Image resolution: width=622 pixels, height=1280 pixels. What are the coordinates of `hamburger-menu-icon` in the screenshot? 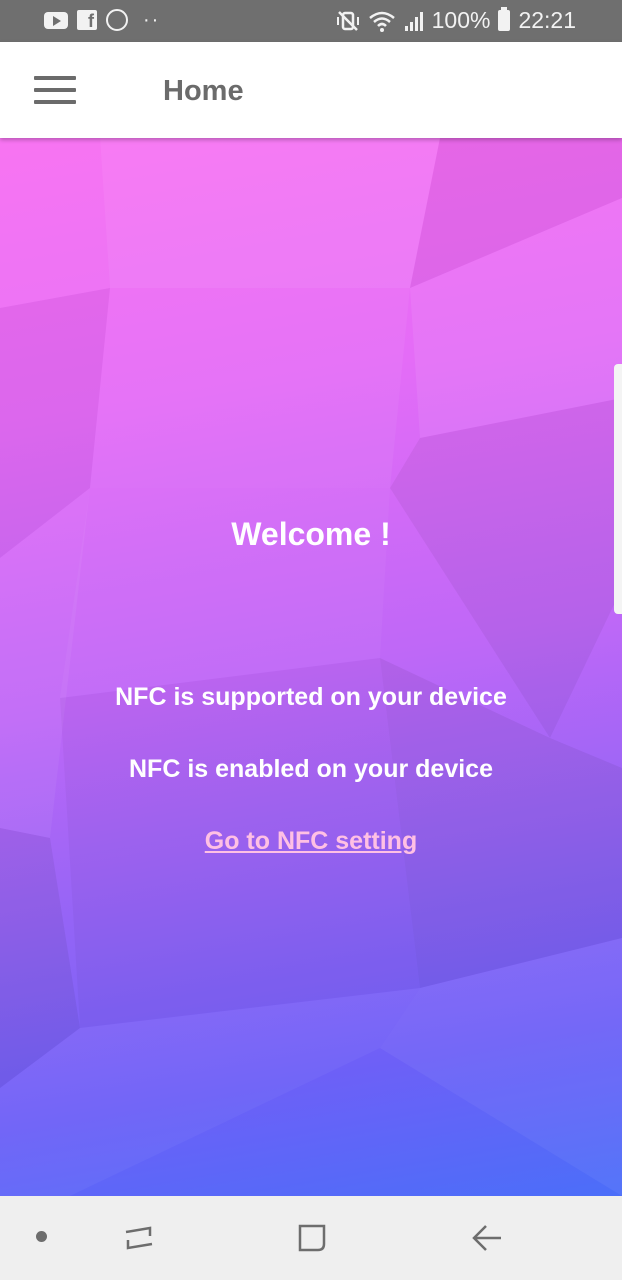 It's located at (55, 91).